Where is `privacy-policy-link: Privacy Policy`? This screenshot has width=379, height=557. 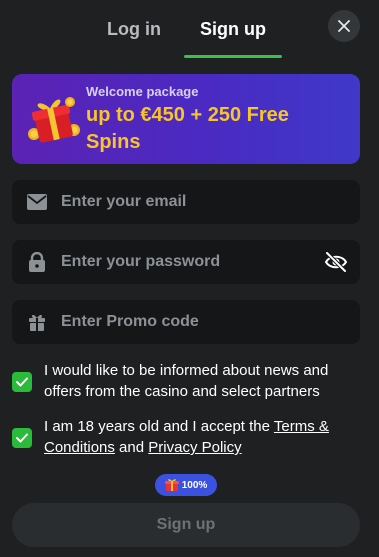 privacy-policy-link: Privacy Policy is located at coordinates (194, 447).